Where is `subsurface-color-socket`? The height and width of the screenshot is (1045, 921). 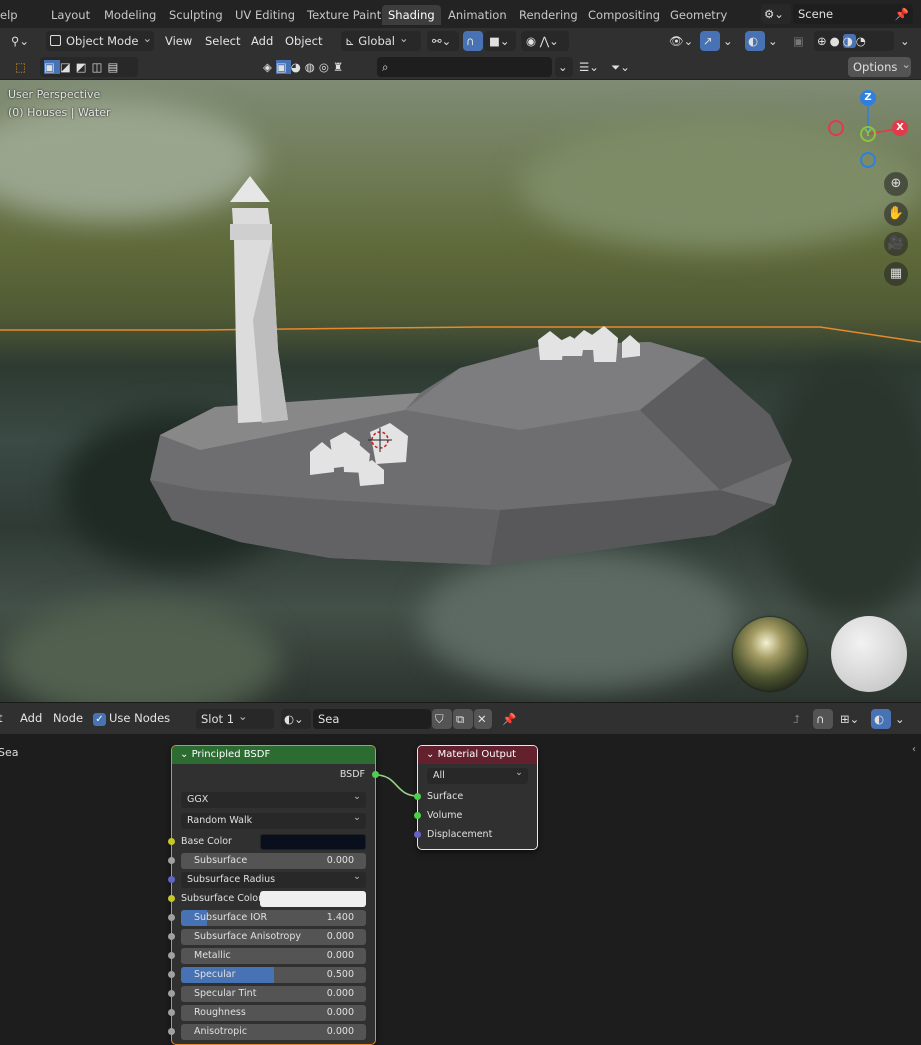
subsurface-color-socket is located at coordinates (171, 898).